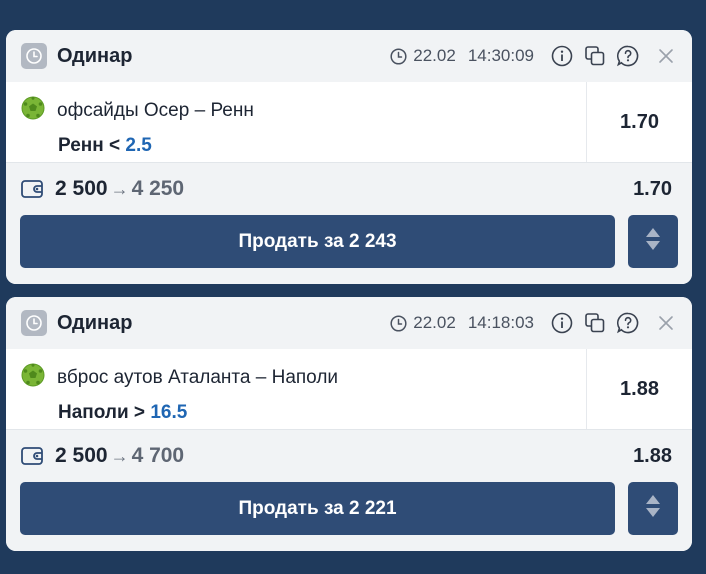 Image resolution: width=706 pixels, height=574 pixels. What do you see at coordinates (138, 145) in the screenshot?
I see `outcome-value: 2.5` at bounding box center [138, 145].